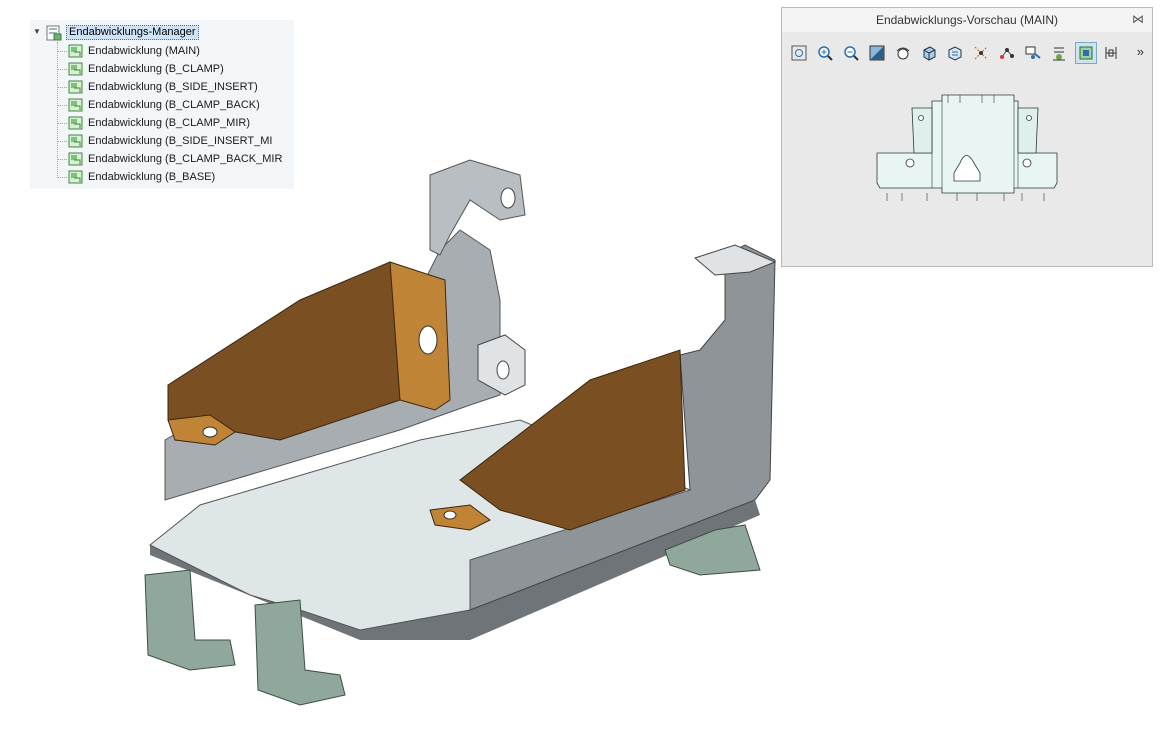 The height and width of the screenshot is (740, 1165). Describe the element at coordinates (1007, 53) in the screenshot. I see `datum-points-icon` at that location.